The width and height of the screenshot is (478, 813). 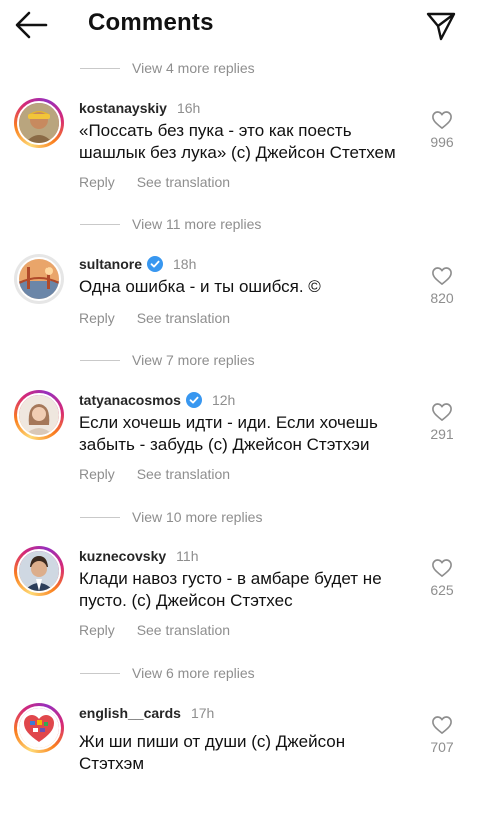 I want to click on view-more-replies: View 7 more replies, so click(x=167, y=360).